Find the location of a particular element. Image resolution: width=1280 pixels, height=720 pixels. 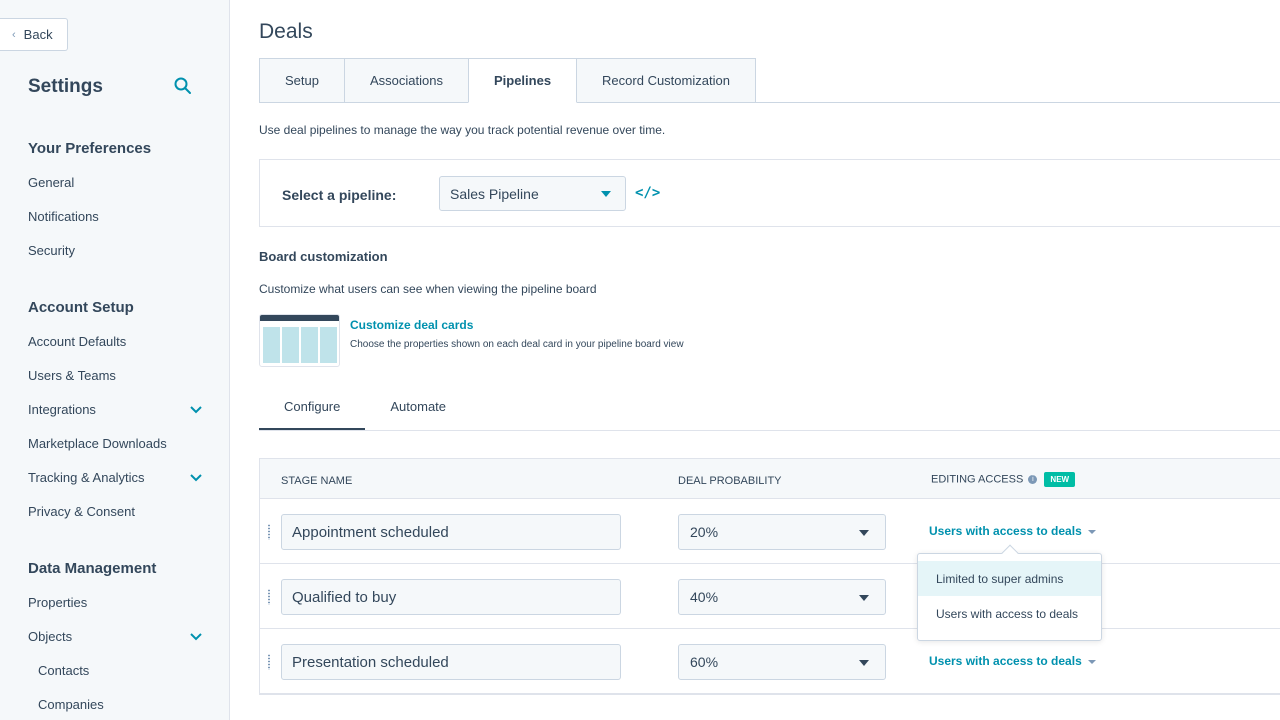

subtab-configure: Configure is located at coordinates (312, 415).